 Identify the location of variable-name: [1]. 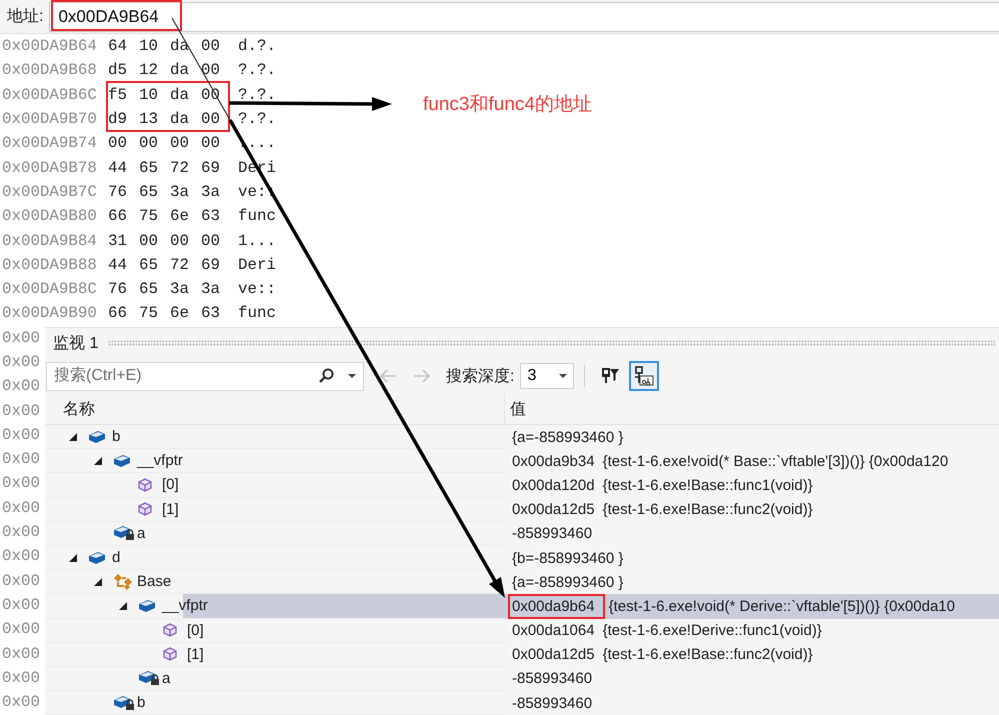
(170, 509).